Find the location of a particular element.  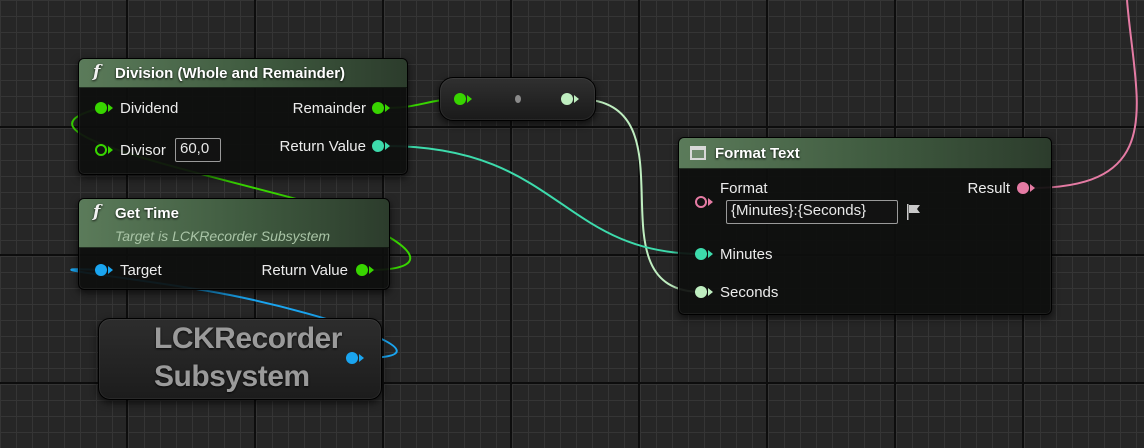

result-pin-label: Result is located at coordinates (988, 188).